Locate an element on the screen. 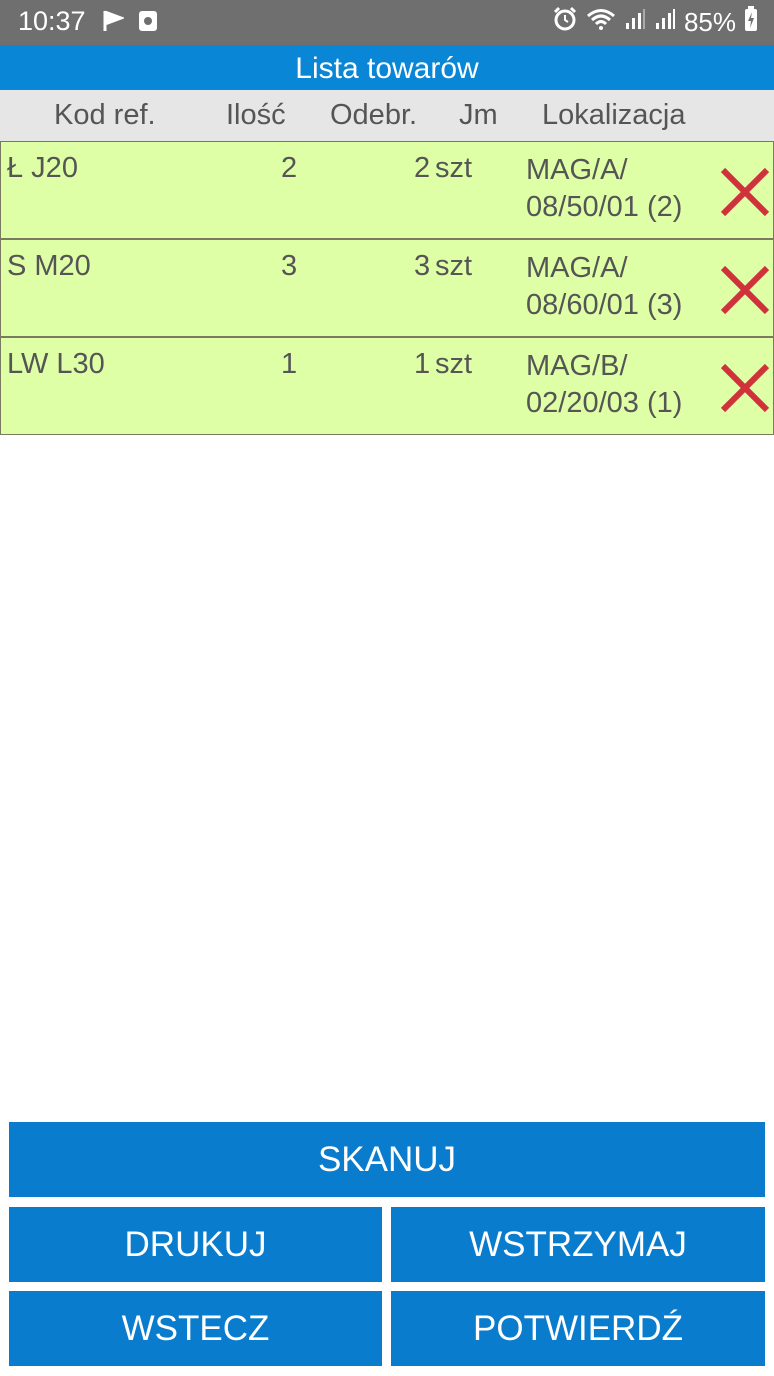  table-row: LW L30 1 1 szt MAG/B/02/20/03 (1) is located at coordinates (387, 386).